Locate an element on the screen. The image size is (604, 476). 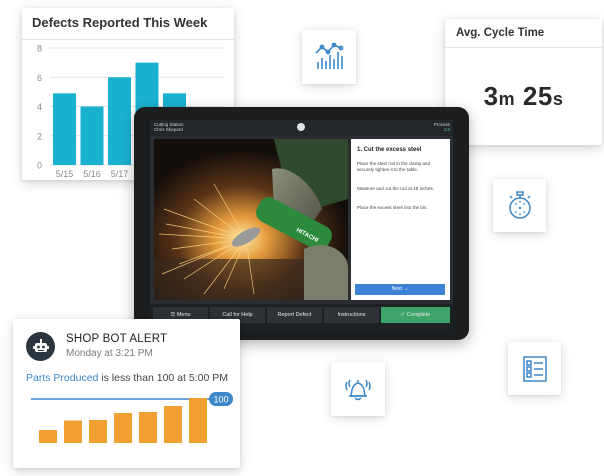
y-tick-label: 2 is located at coordinates (39, 136).